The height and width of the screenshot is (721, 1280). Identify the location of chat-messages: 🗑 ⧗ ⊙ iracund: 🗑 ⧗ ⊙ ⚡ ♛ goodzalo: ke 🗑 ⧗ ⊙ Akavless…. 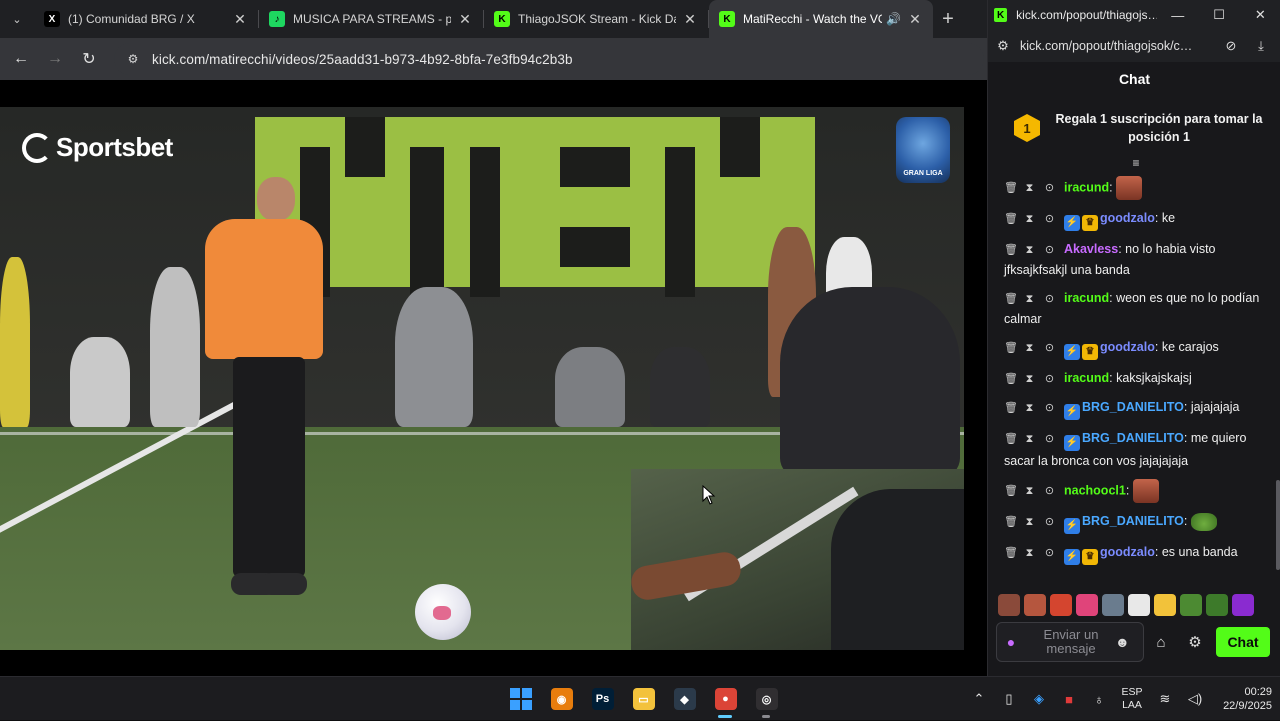
(1134, 378).